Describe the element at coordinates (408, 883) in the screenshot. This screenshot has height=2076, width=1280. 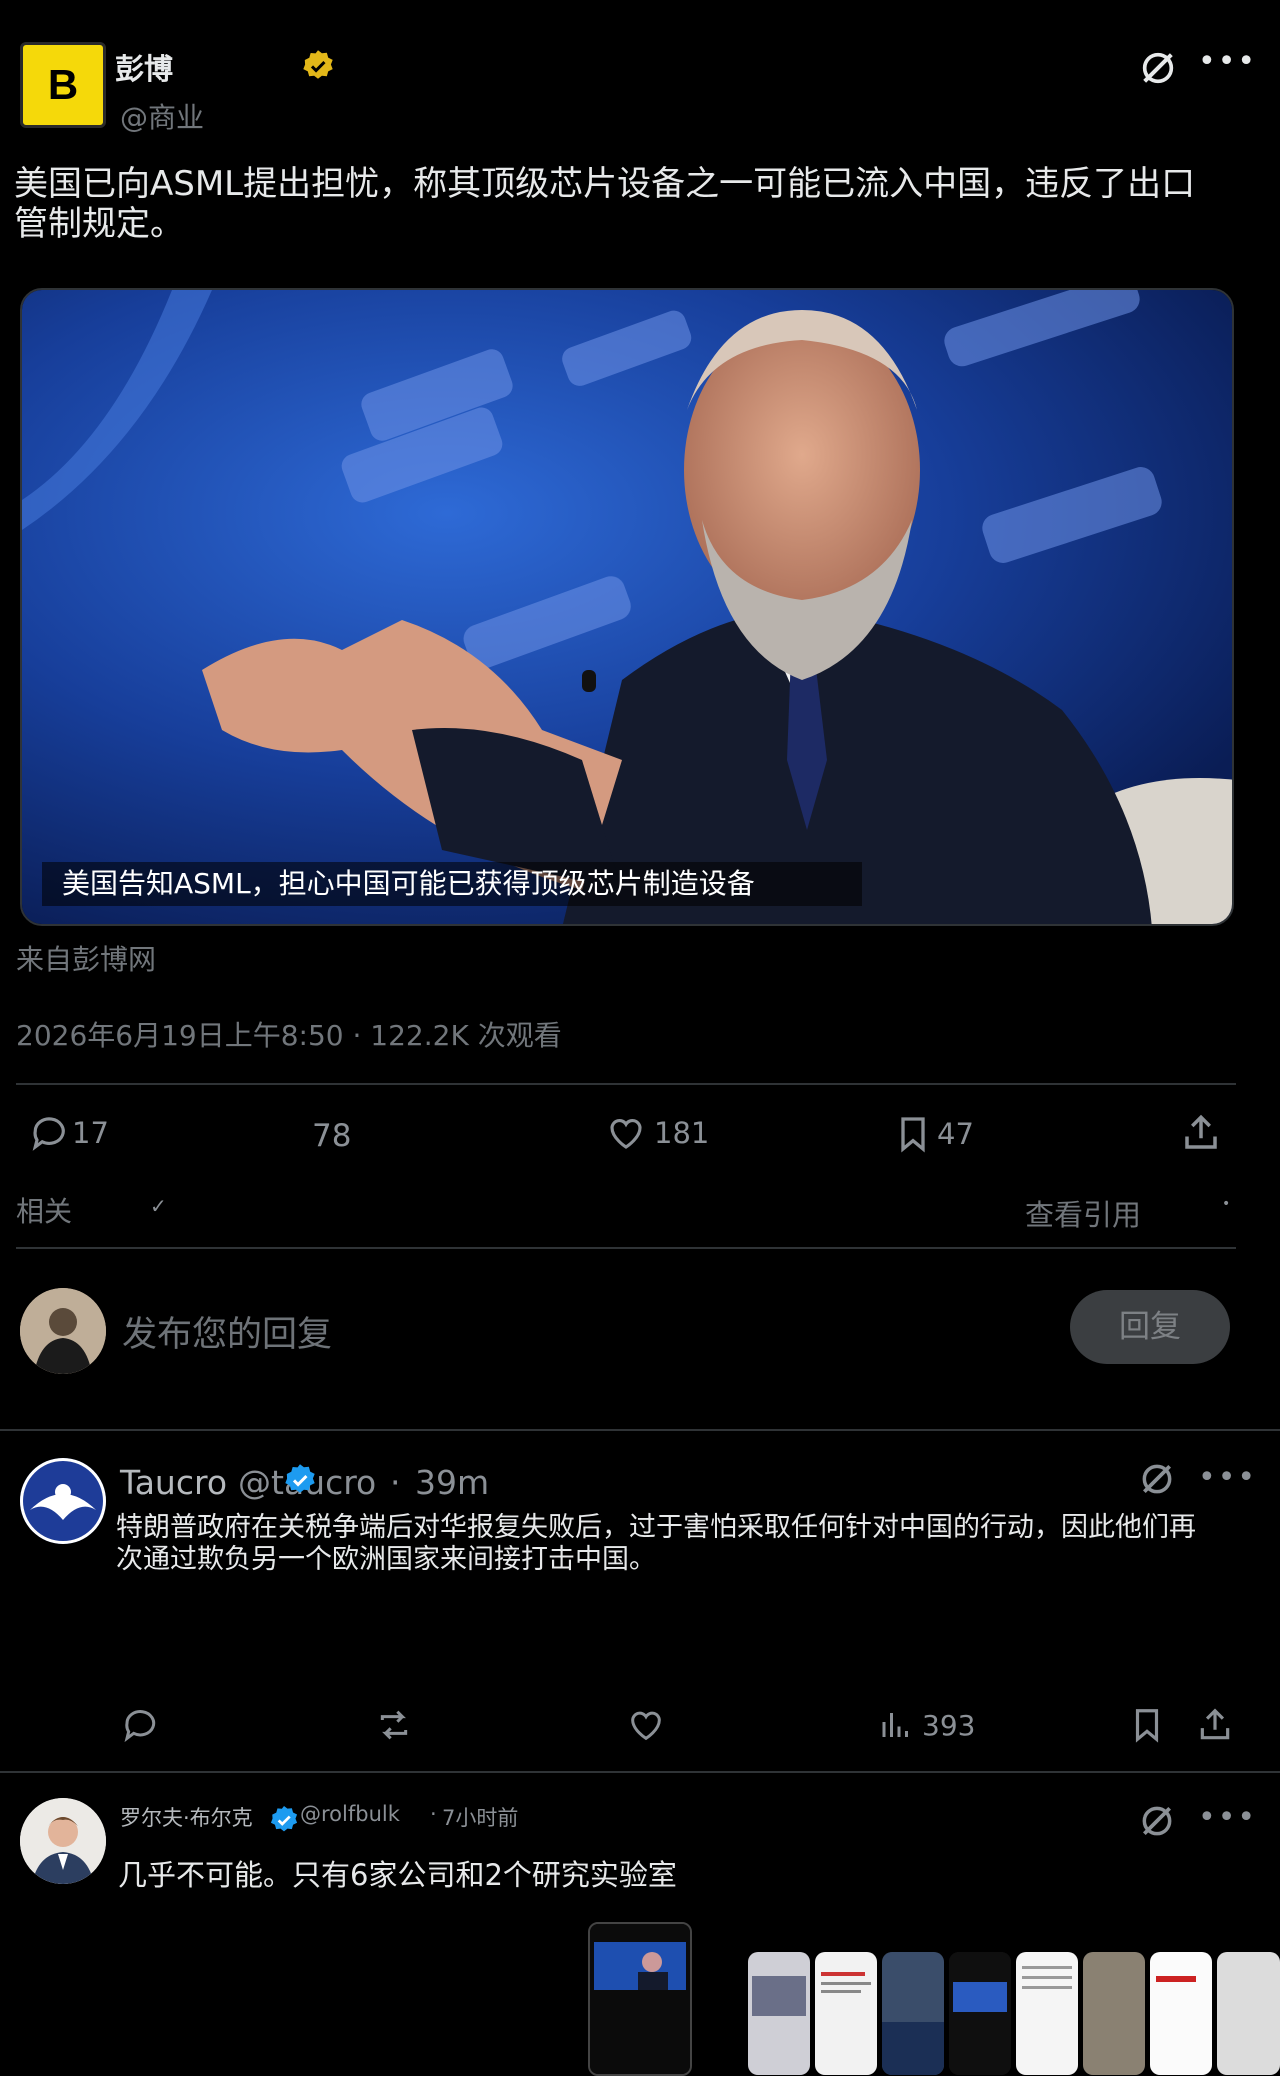
I see `image-caption: 美国告知ASML，担心中国可能已获得顶级芯片制造设备` at that location.